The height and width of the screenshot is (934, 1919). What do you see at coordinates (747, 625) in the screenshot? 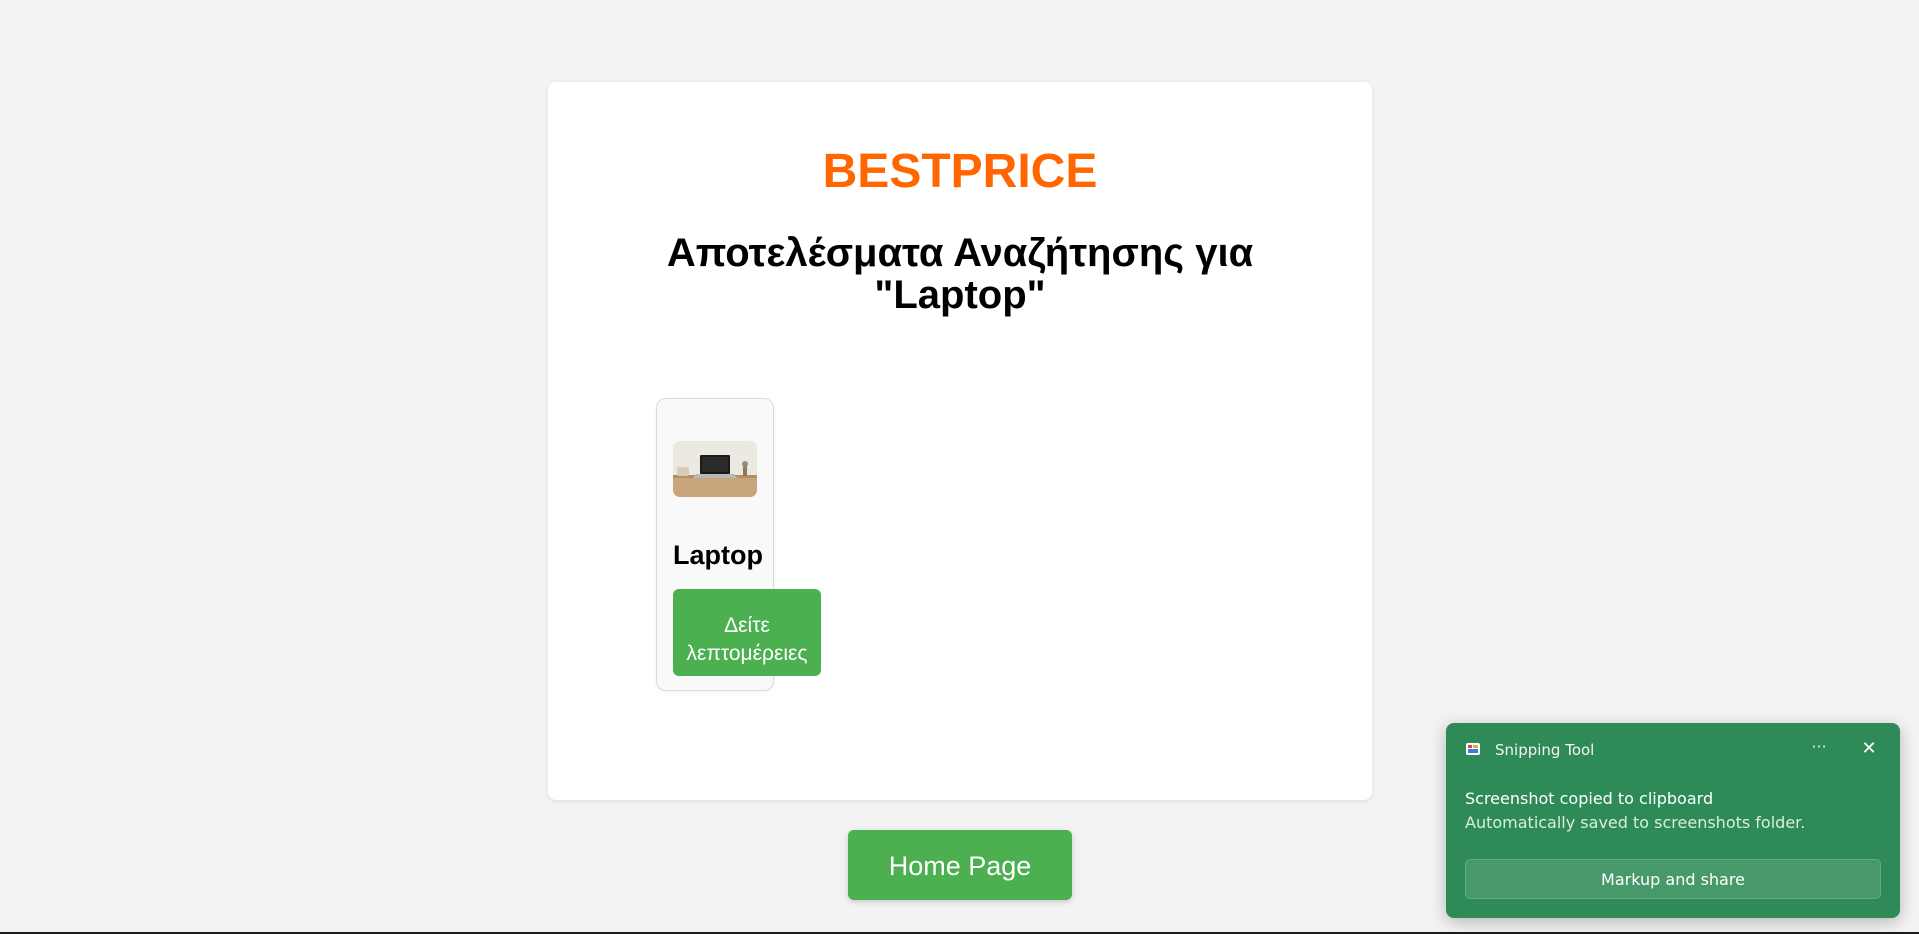
I see `view-details-label-line1: Δείτε` at bounding box center [747, 625].